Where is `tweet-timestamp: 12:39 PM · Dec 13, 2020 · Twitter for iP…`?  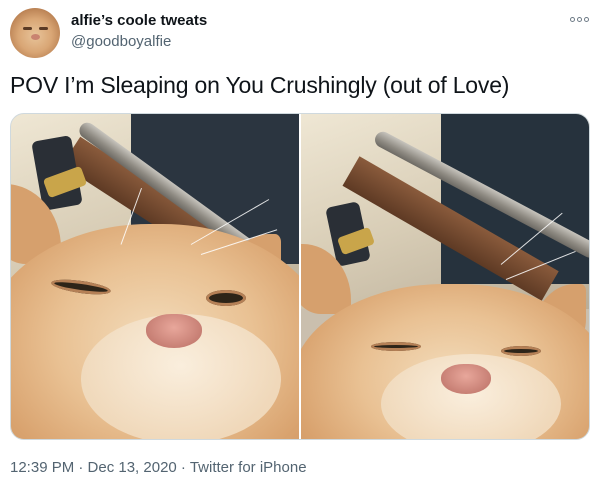 tweet-timestamp: 12:39 PM · Dec 13, 2020 · Twitter for iP… is located at coordinates (158, 467).